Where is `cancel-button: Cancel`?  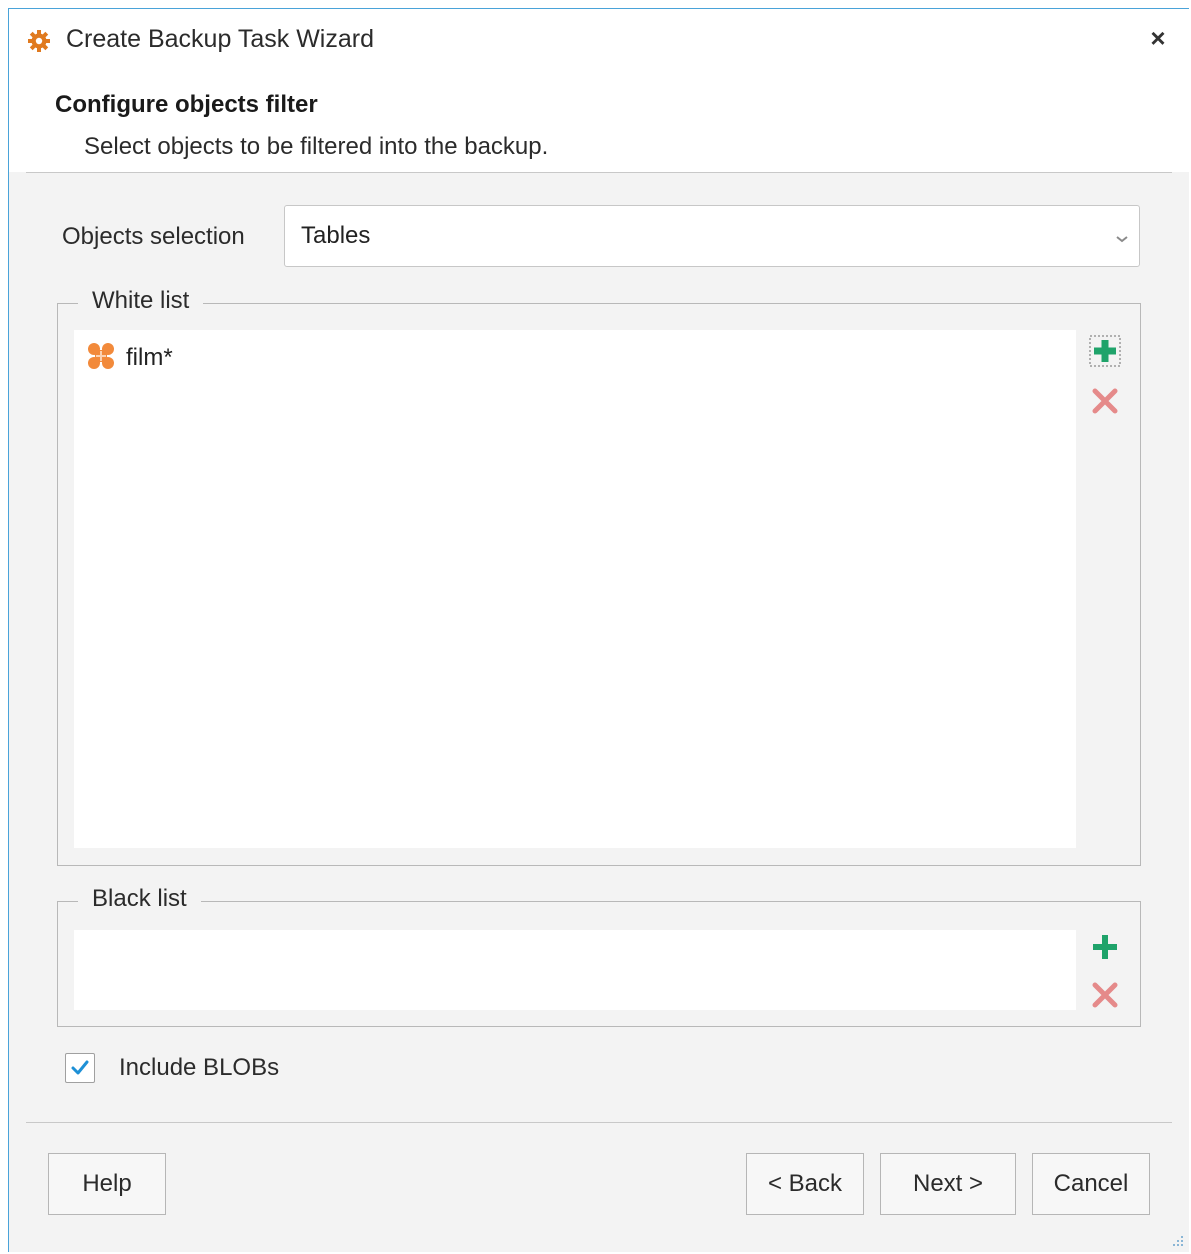 cancel-button: Cancel is located at coordinates (1091, 1184).